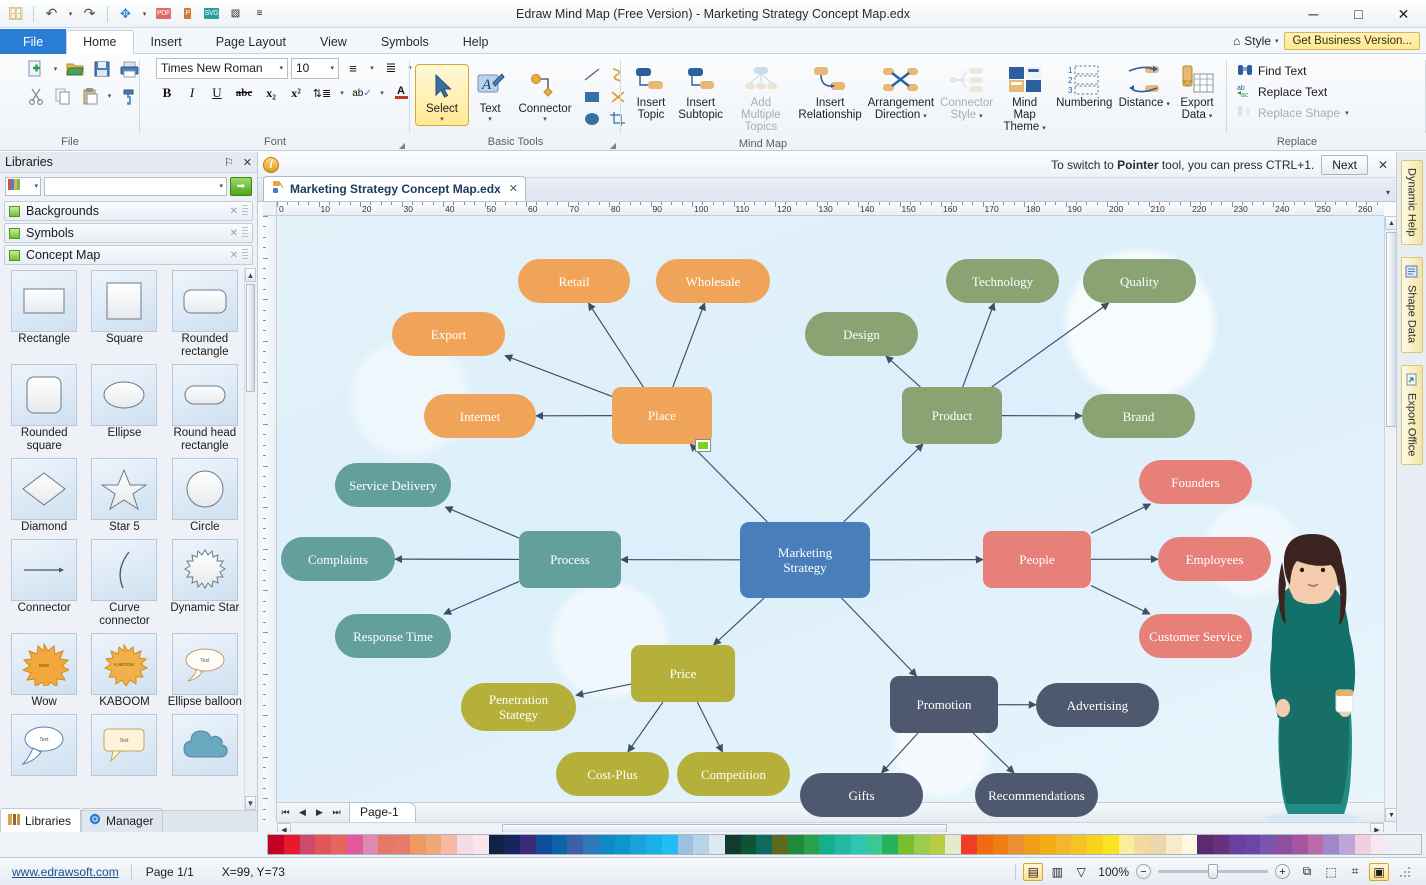 The image size is (1426, 885). Describe the element at coordinates (167, 93) in the screenshot. I see `bold-button: B` at that location.